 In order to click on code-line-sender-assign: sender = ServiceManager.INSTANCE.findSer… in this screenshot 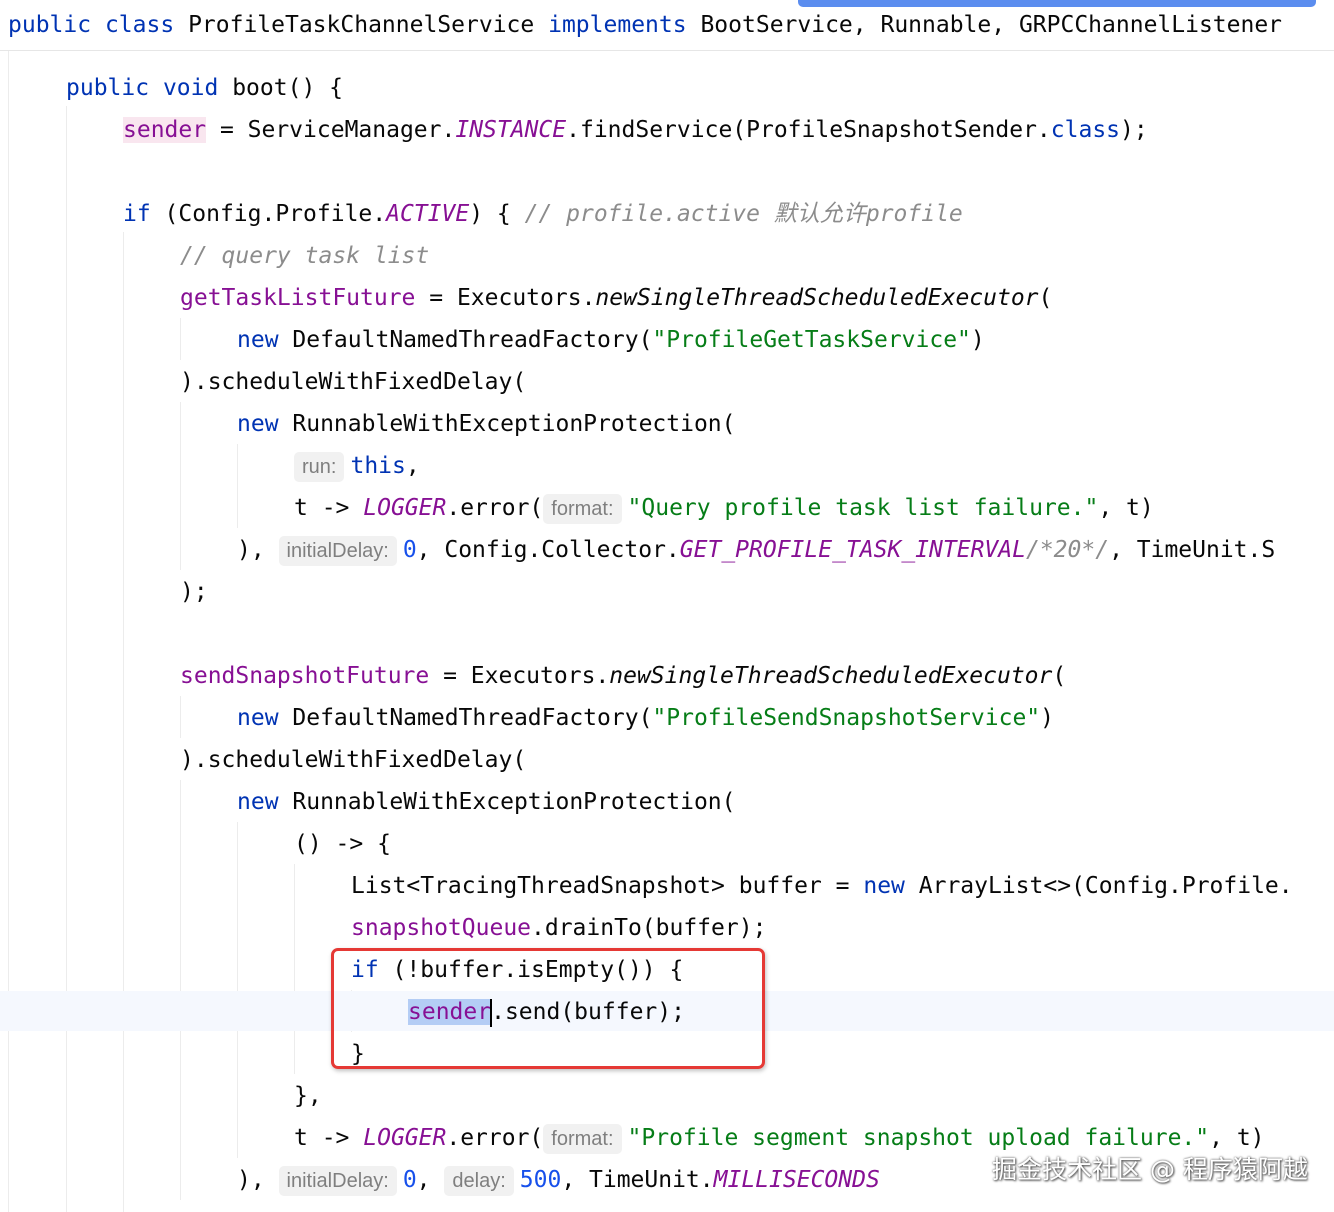, I will do `click(635, 130)`.